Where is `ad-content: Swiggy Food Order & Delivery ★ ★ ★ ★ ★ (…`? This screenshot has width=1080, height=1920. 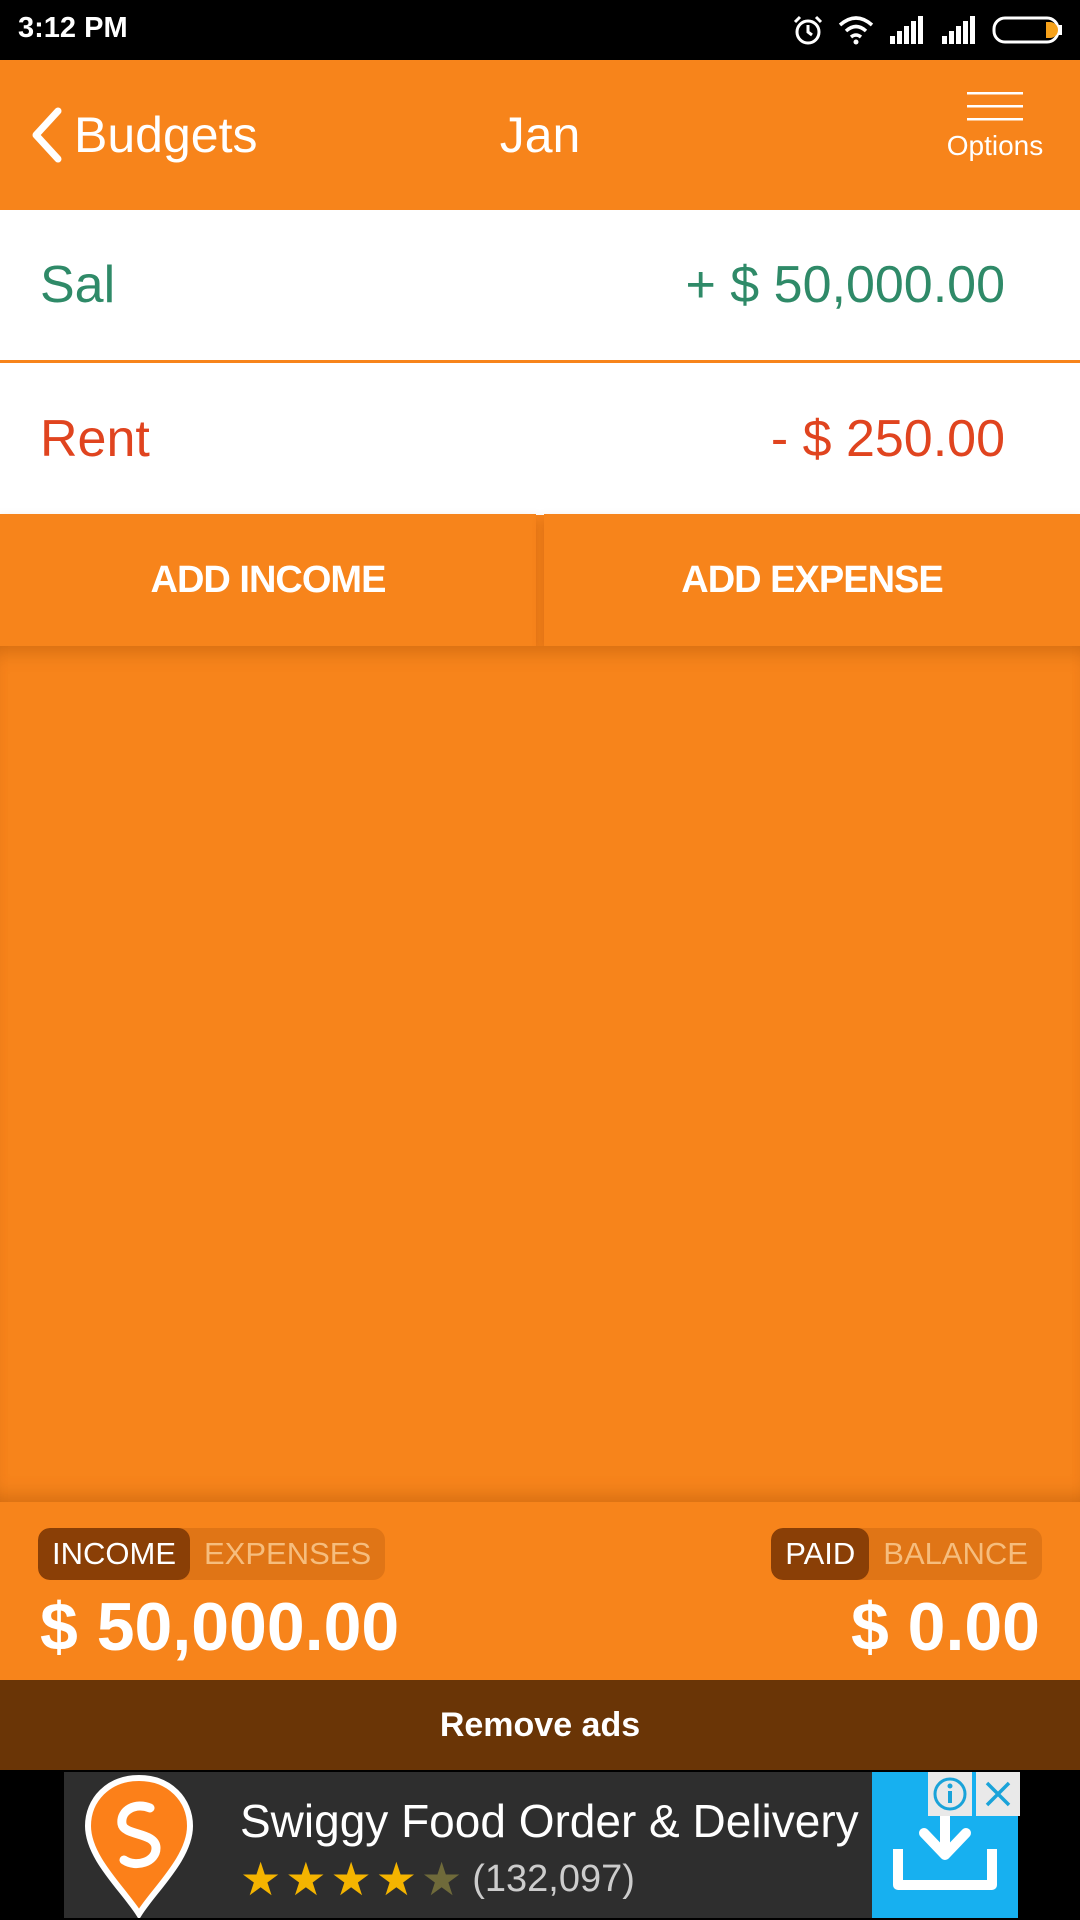
ad-content: Swiggy Food Order & Delivery ★ ★ ★ ★ ★ (… is located at coordinates (541, 1845).